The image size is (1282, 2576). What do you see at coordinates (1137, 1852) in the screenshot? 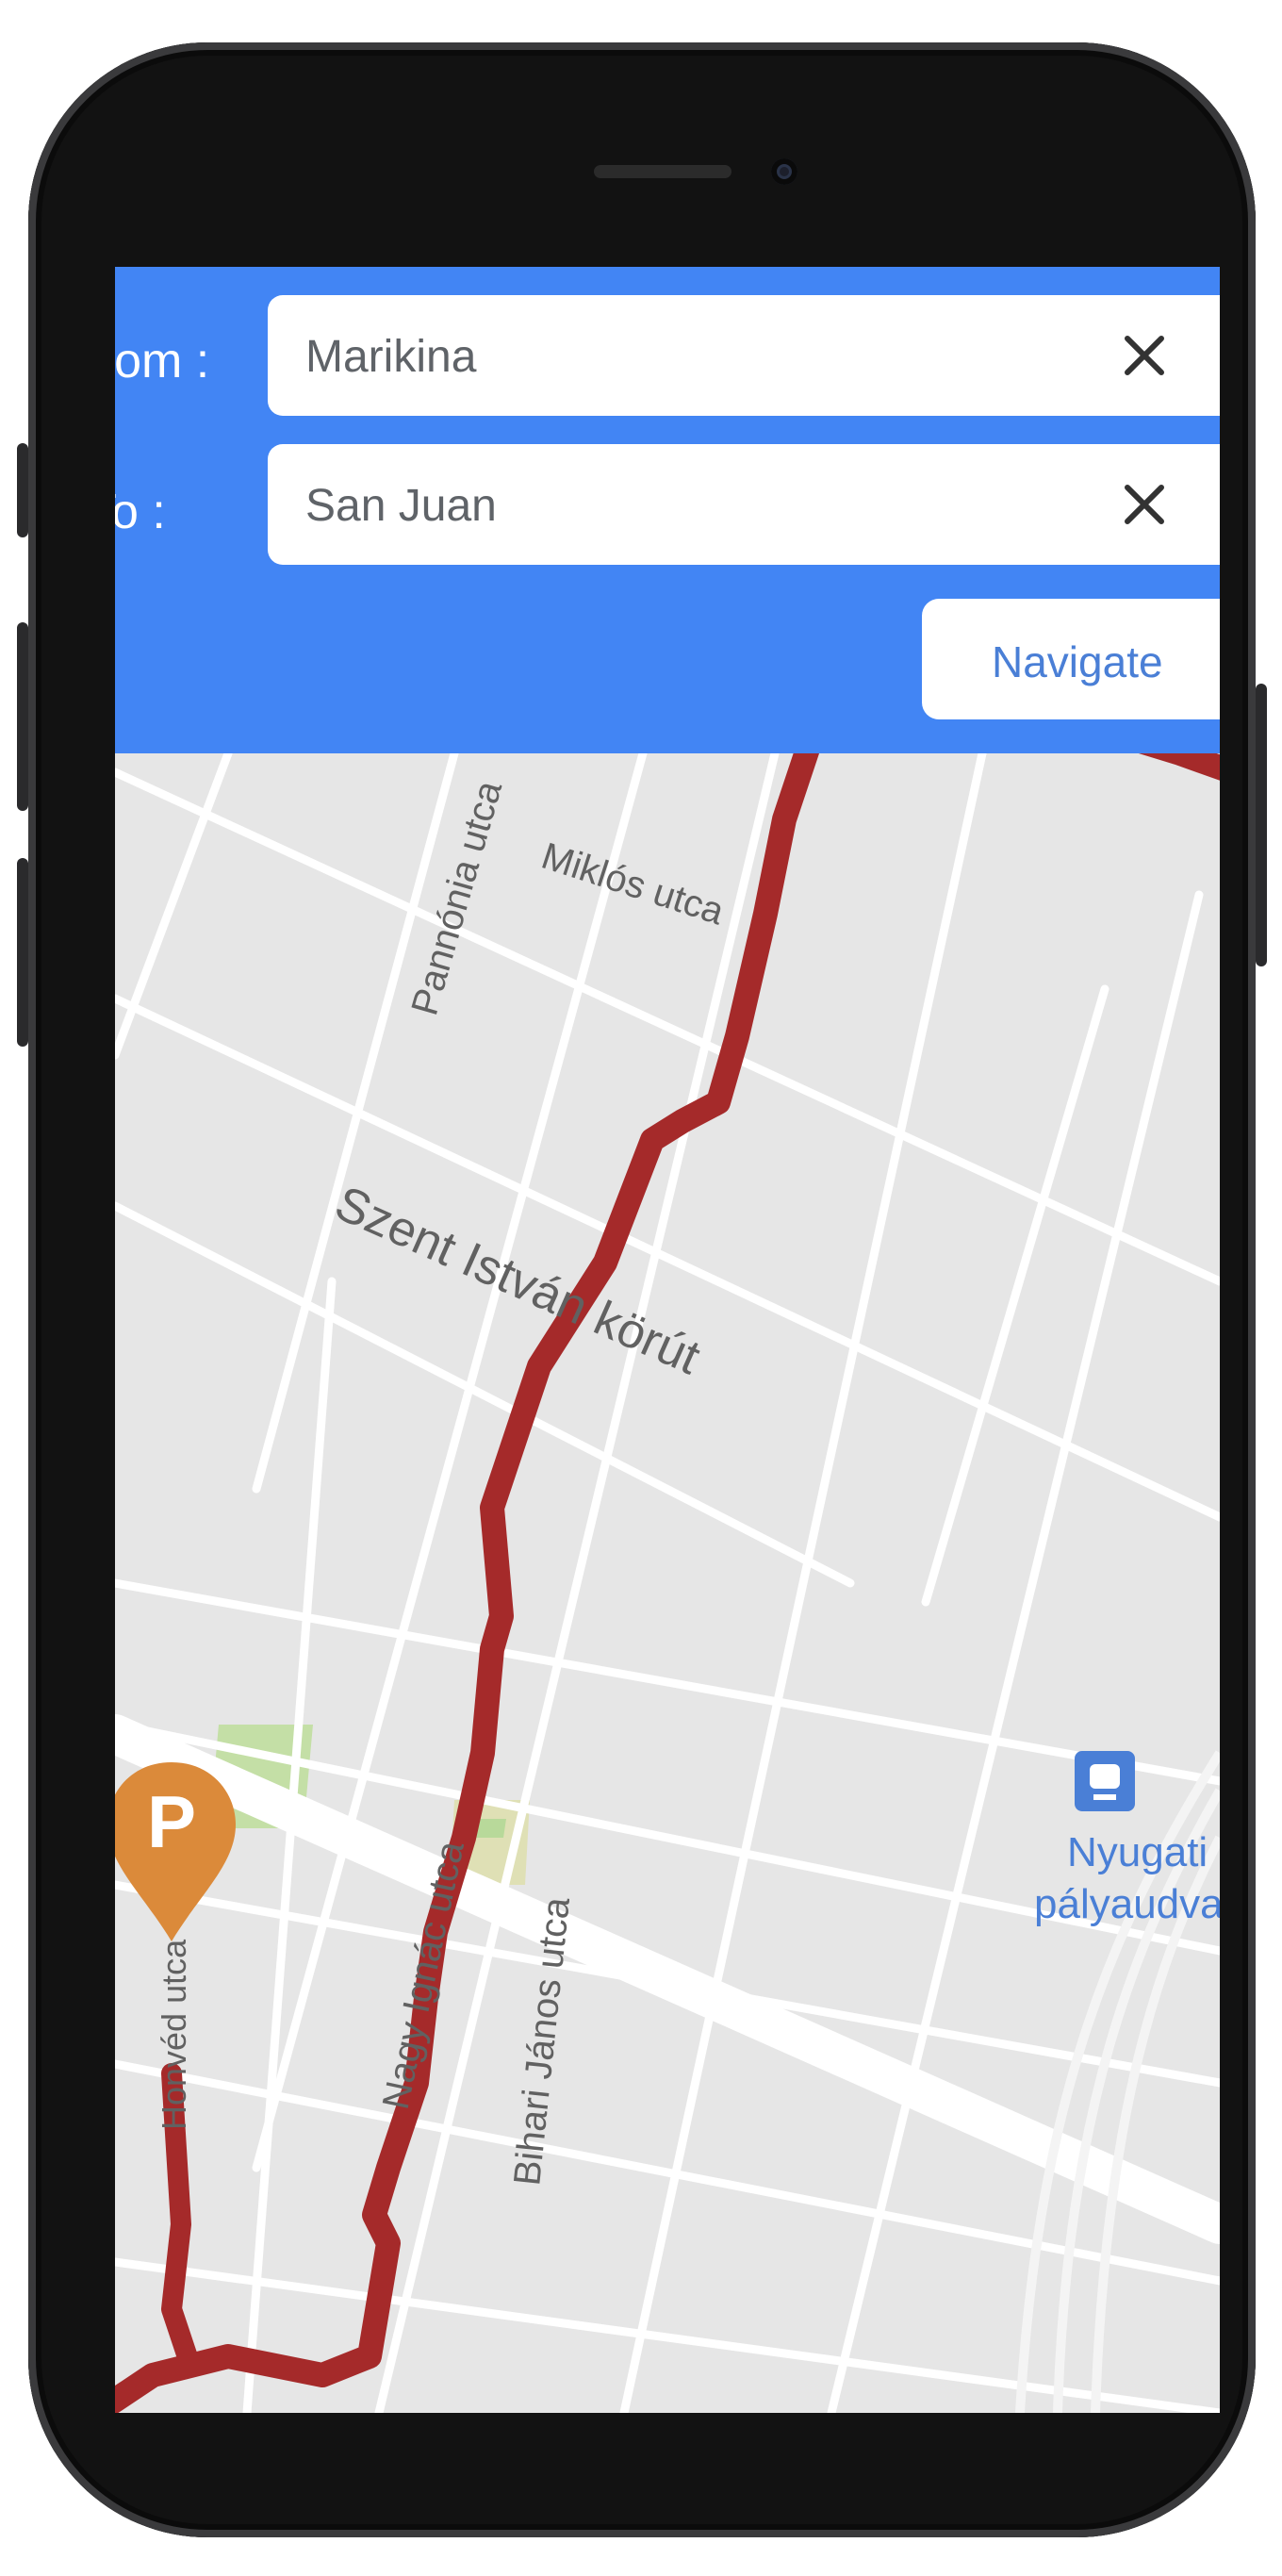
I see `poi-name-line1: Nyugati` at bounding box center [1137, 1852].